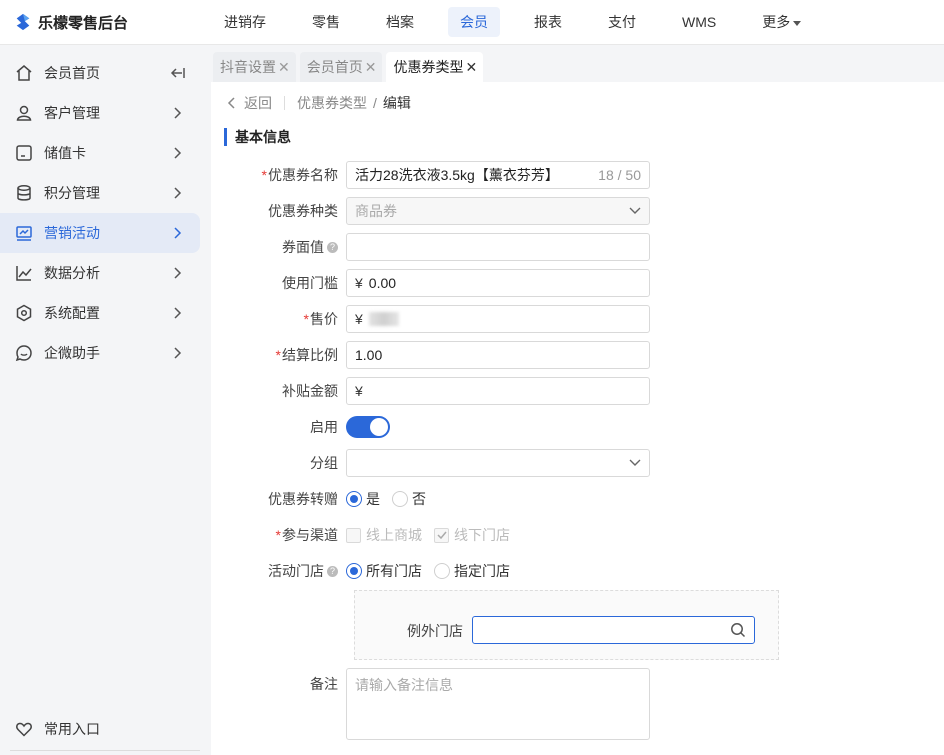  I want to click on face-value-input, so click(498, 247).